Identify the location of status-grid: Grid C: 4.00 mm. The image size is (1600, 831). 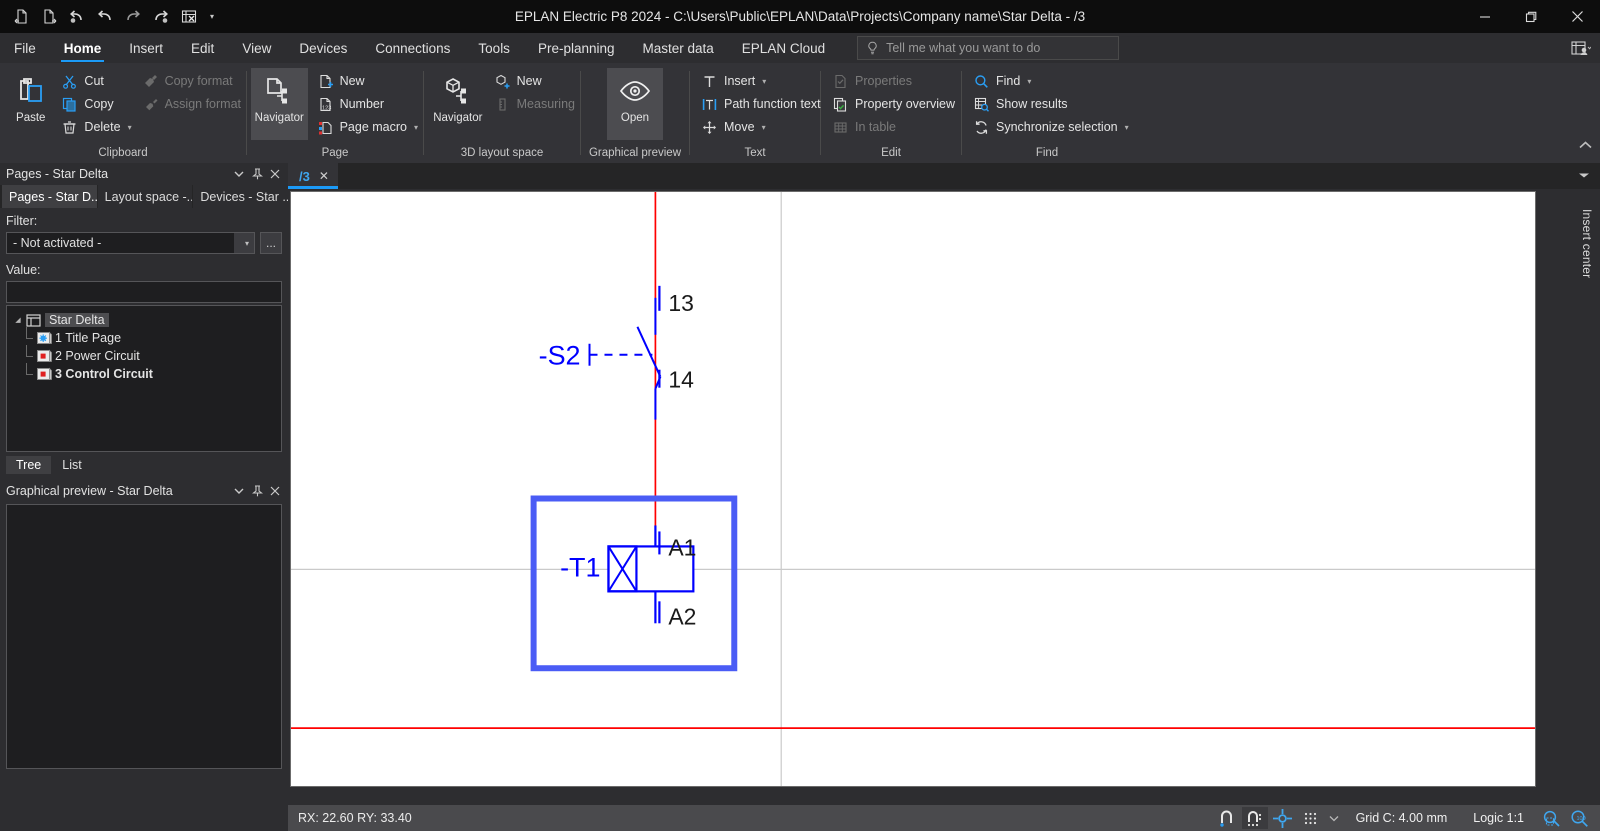
(1402, 818).